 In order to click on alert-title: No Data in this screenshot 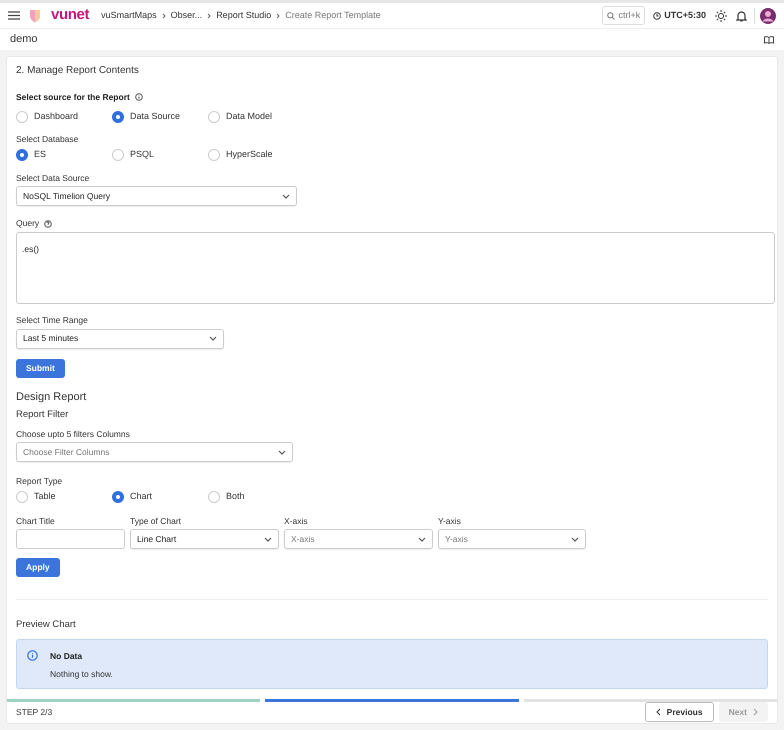, I will do `click(67, 656)`.